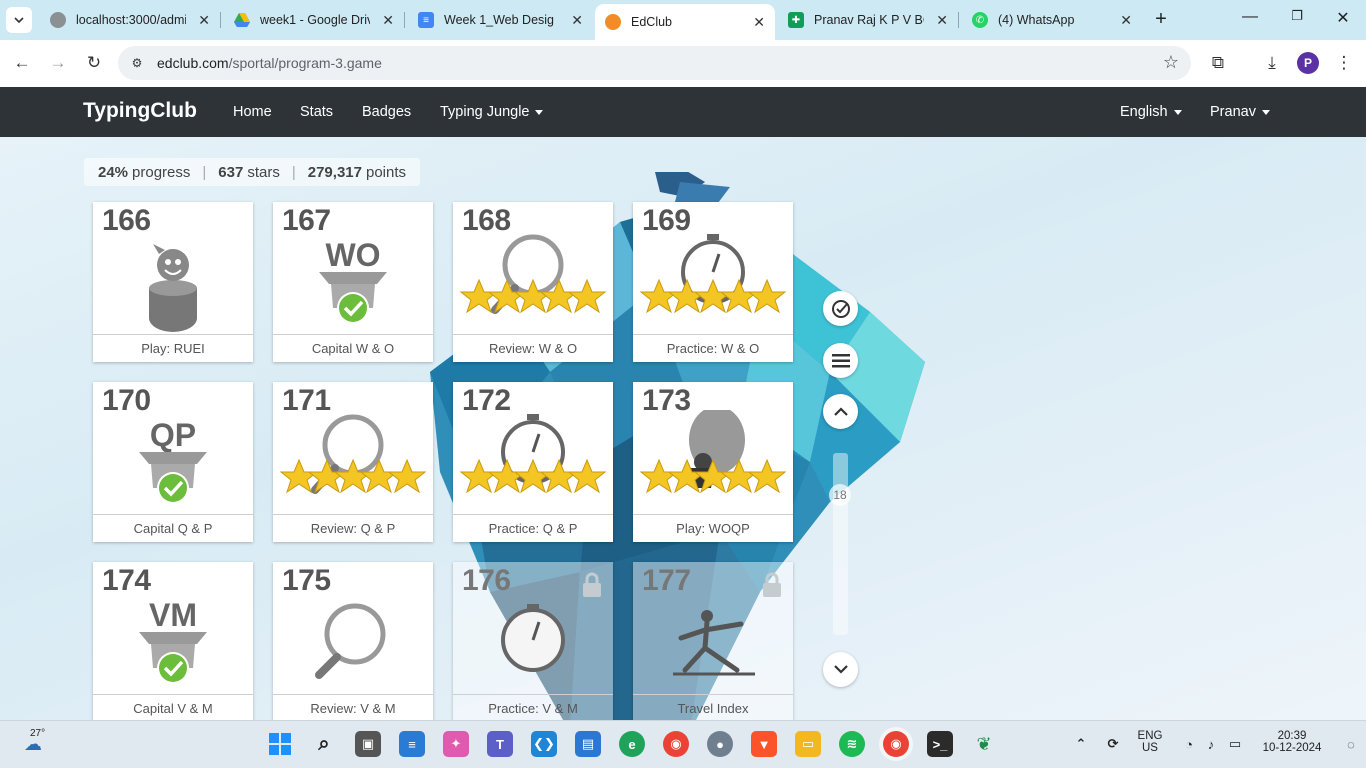  I want to click on app-icon: ●, so click(720, 744).